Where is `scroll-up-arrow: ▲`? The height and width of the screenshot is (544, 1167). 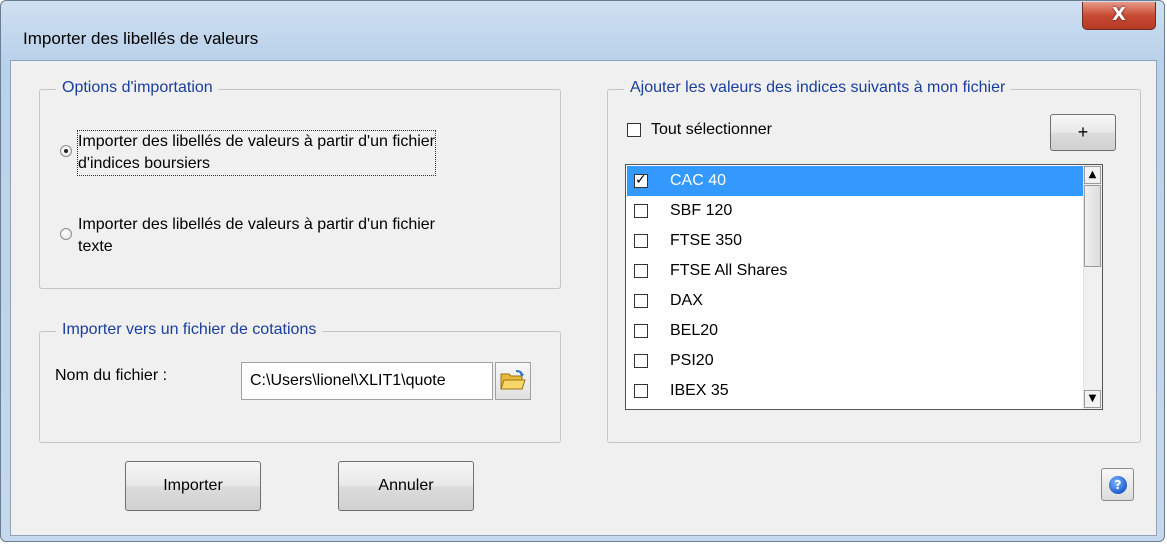 scroll-up-arrow: ▲ is located at coordinates (1092, 175).